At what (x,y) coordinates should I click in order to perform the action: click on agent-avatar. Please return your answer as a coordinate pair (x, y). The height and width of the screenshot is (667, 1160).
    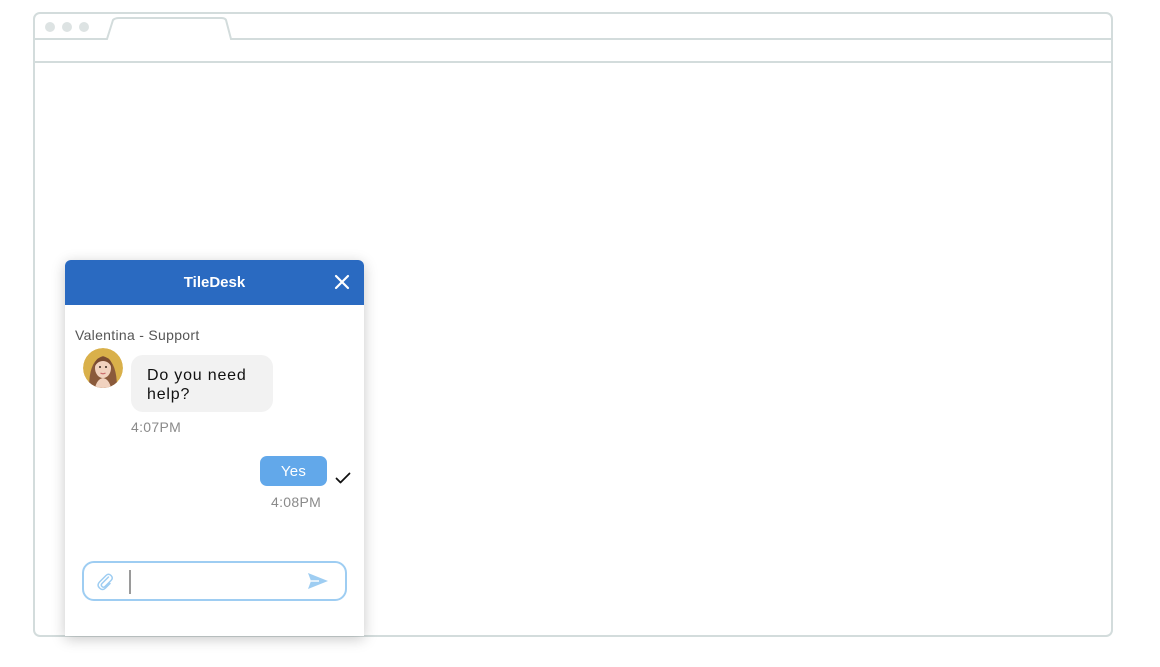
    Looking at the image, I should click on (103, 368).